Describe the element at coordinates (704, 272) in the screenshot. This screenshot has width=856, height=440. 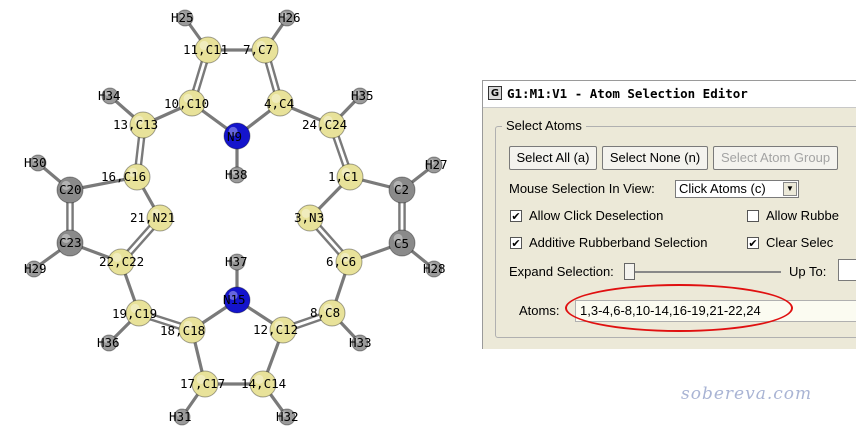
I see `expand-slider-track` at that location.